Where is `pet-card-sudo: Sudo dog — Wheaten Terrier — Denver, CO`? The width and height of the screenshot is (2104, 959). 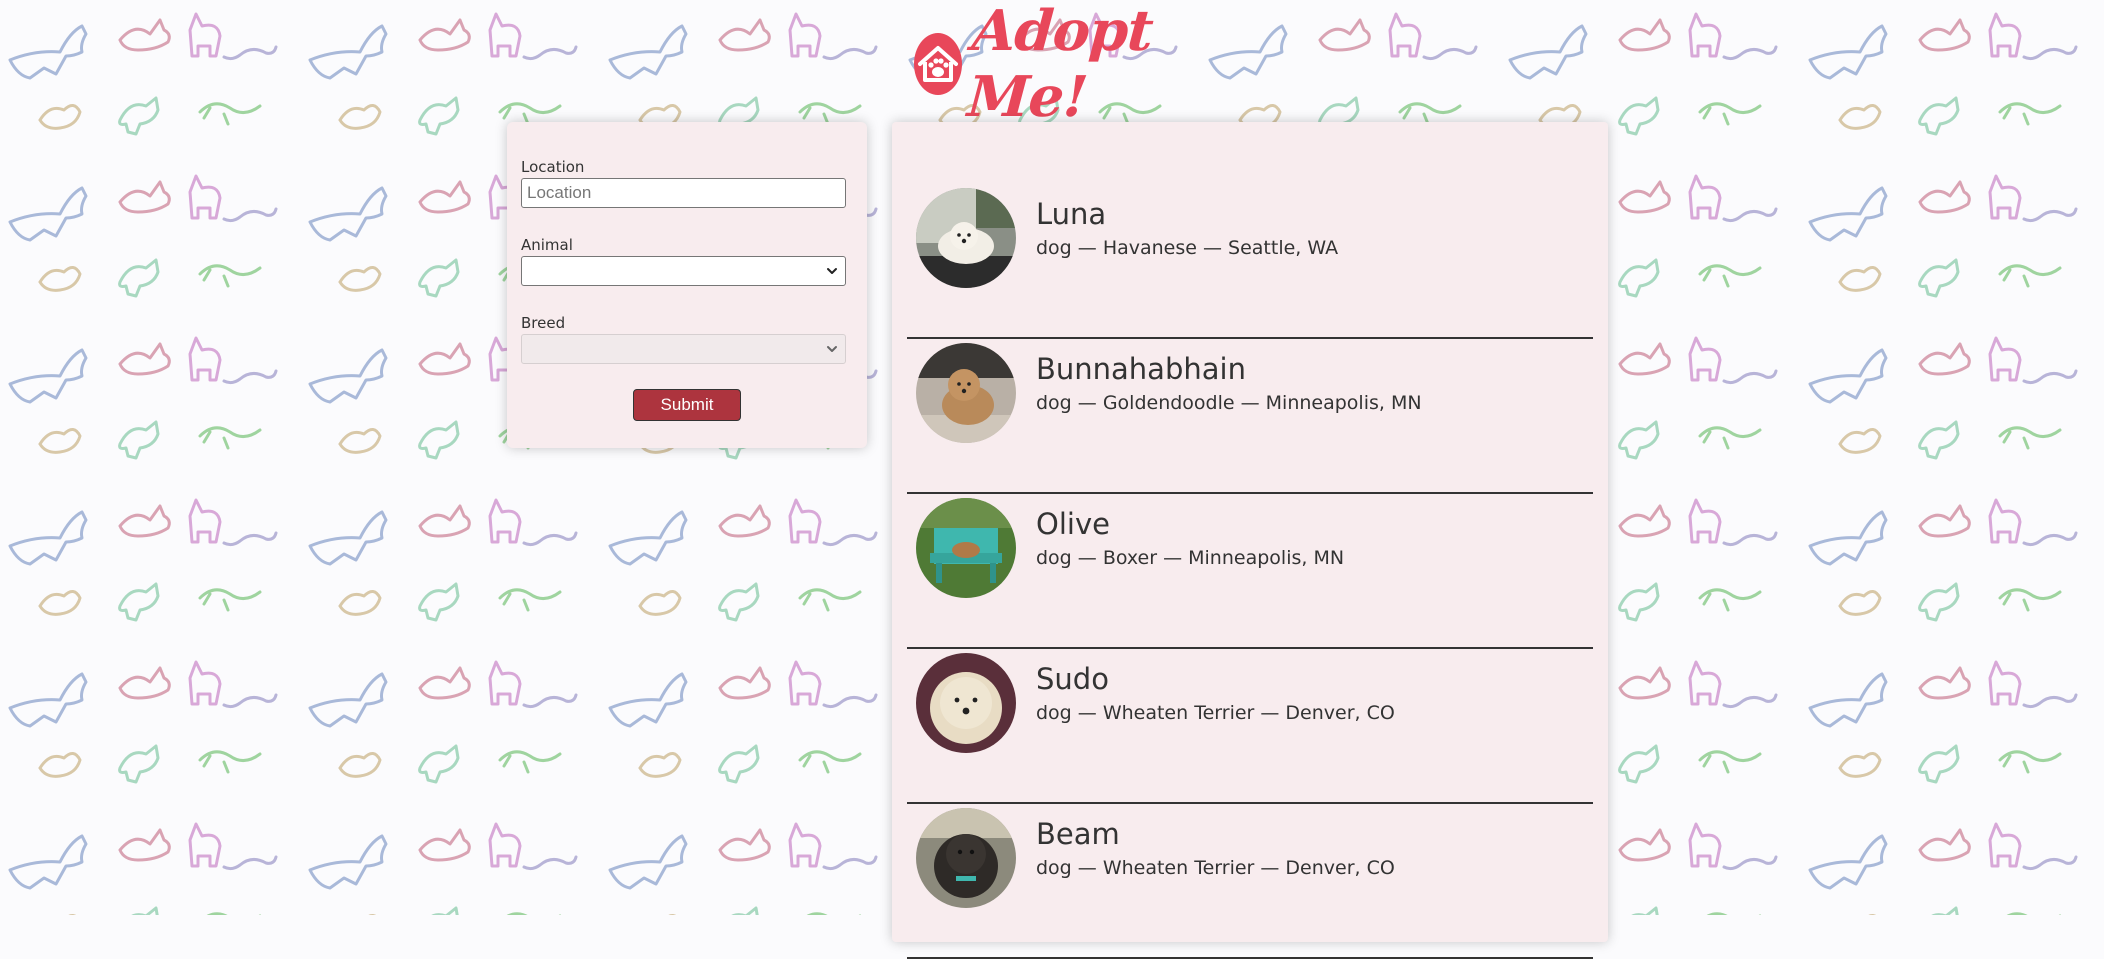
pet-card-sudo: Sudo dog — Wheaten Terrier — Denver, CO is located at coordinates (1250, 726).